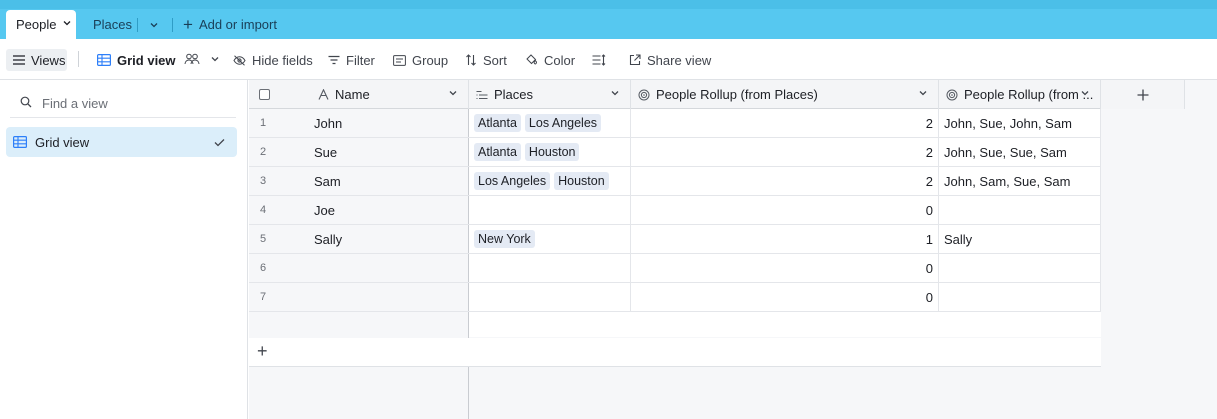 This screenshot has width=1217, height=419. What do you see at coordinates (670, 60) in the screenshot?
I see `share-view-button: Share view` at bounding box center [670, 60].